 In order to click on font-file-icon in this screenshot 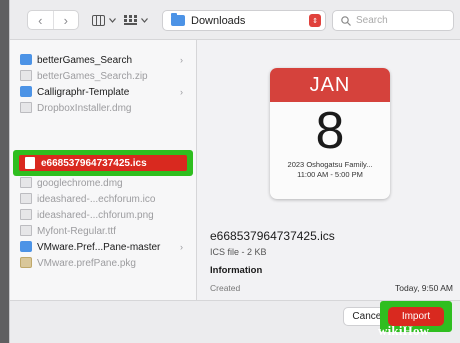, I will do `click(26, 230)`.